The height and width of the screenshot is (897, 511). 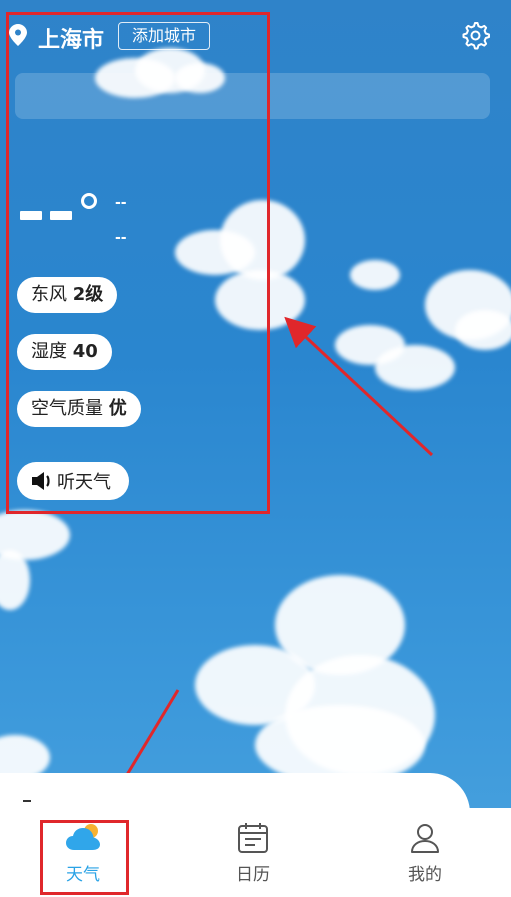 I want to click on arrow-to-info, so click(x=359, y=386).